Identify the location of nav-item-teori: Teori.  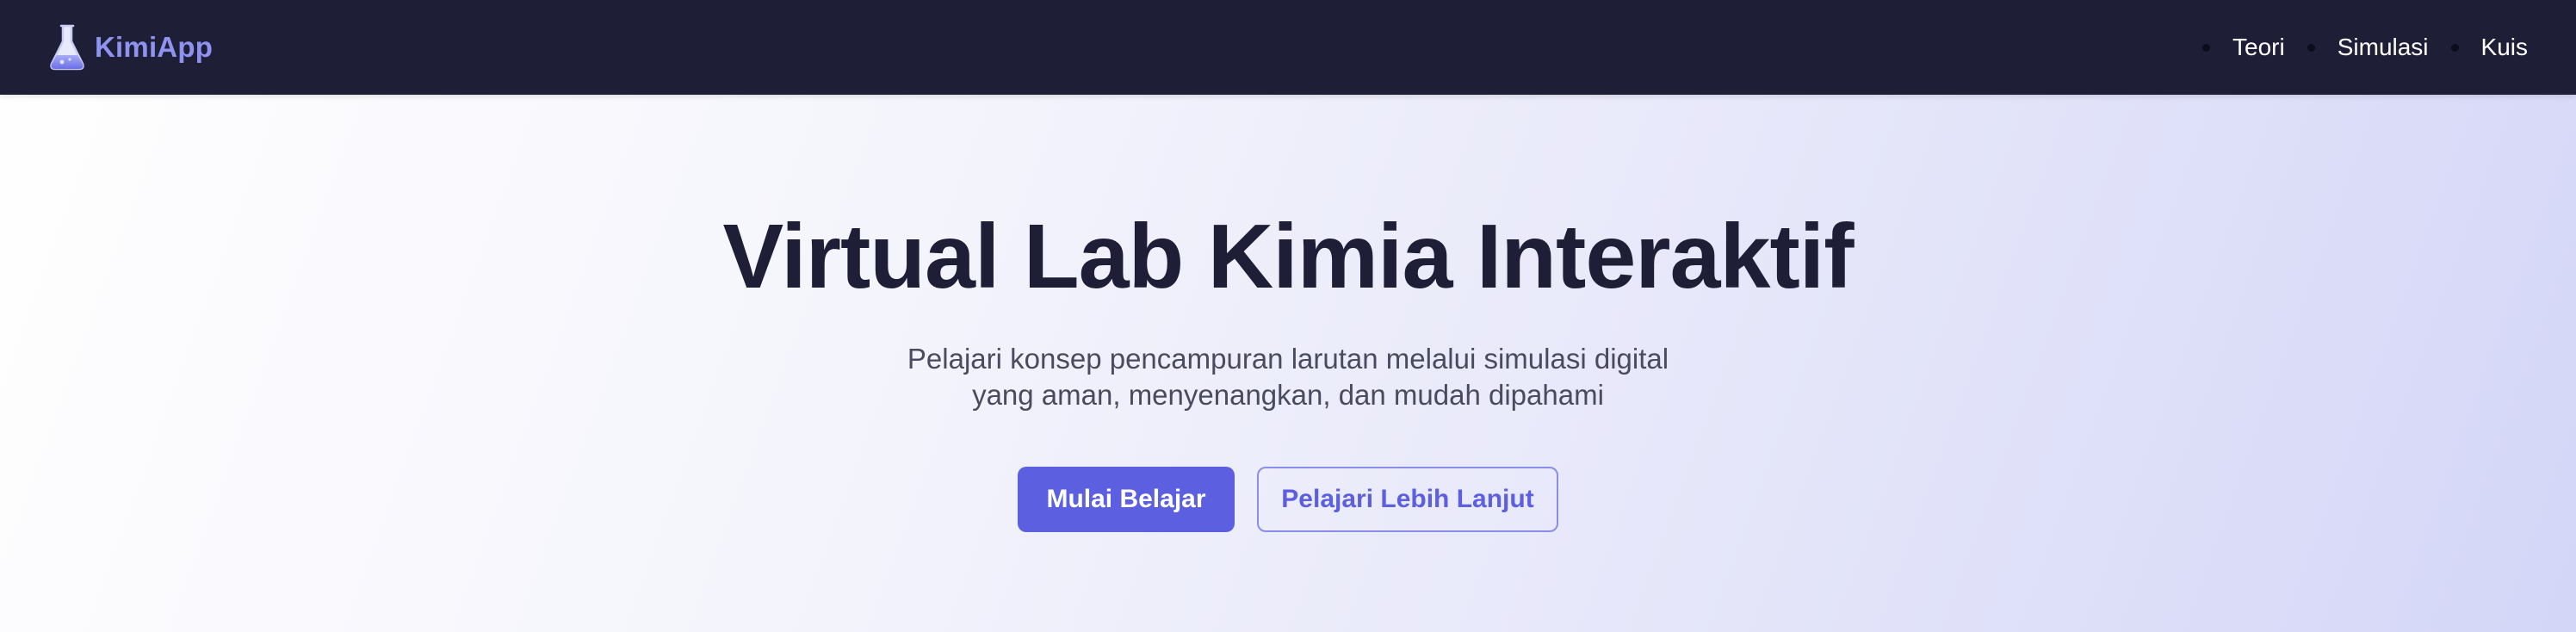
(2243, 47).